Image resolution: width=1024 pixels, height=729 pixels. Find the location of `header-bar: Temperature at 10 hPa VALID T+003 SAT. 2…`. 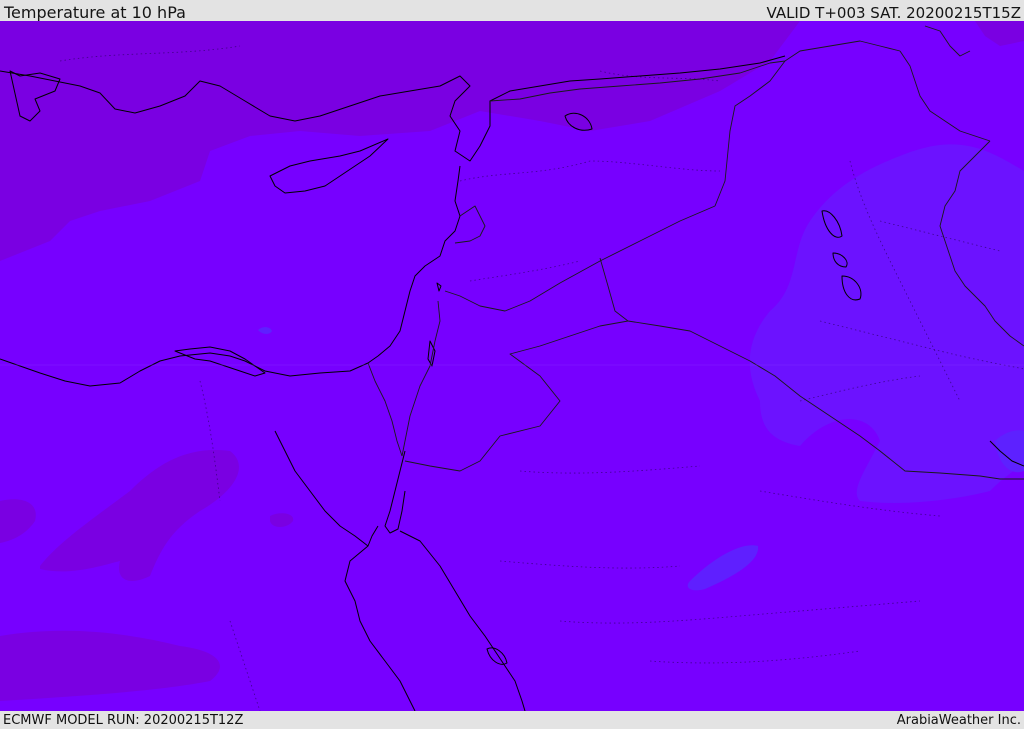

header-bar: Temperature at 10 hPa VALID T+003 SAT. 2… is located at coordinates (512, 11).